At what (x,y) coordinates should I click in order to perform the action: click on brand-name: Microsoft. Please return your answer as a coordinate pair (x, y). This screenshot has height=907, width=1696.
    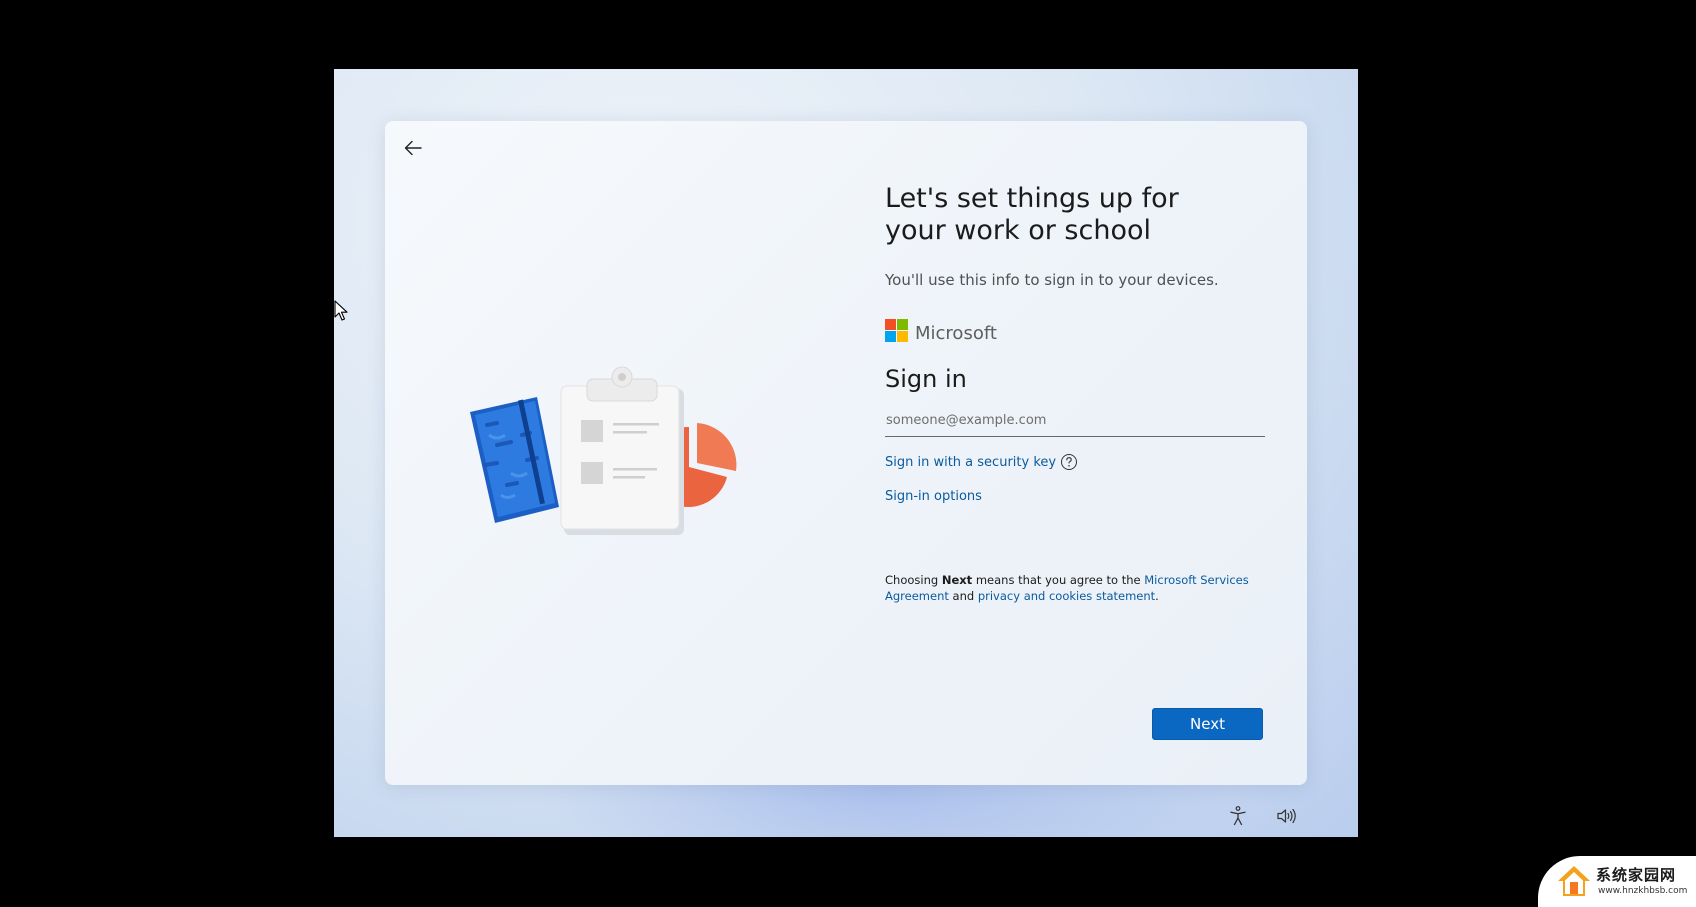
    Looking at the image, I should click on (956, 333).